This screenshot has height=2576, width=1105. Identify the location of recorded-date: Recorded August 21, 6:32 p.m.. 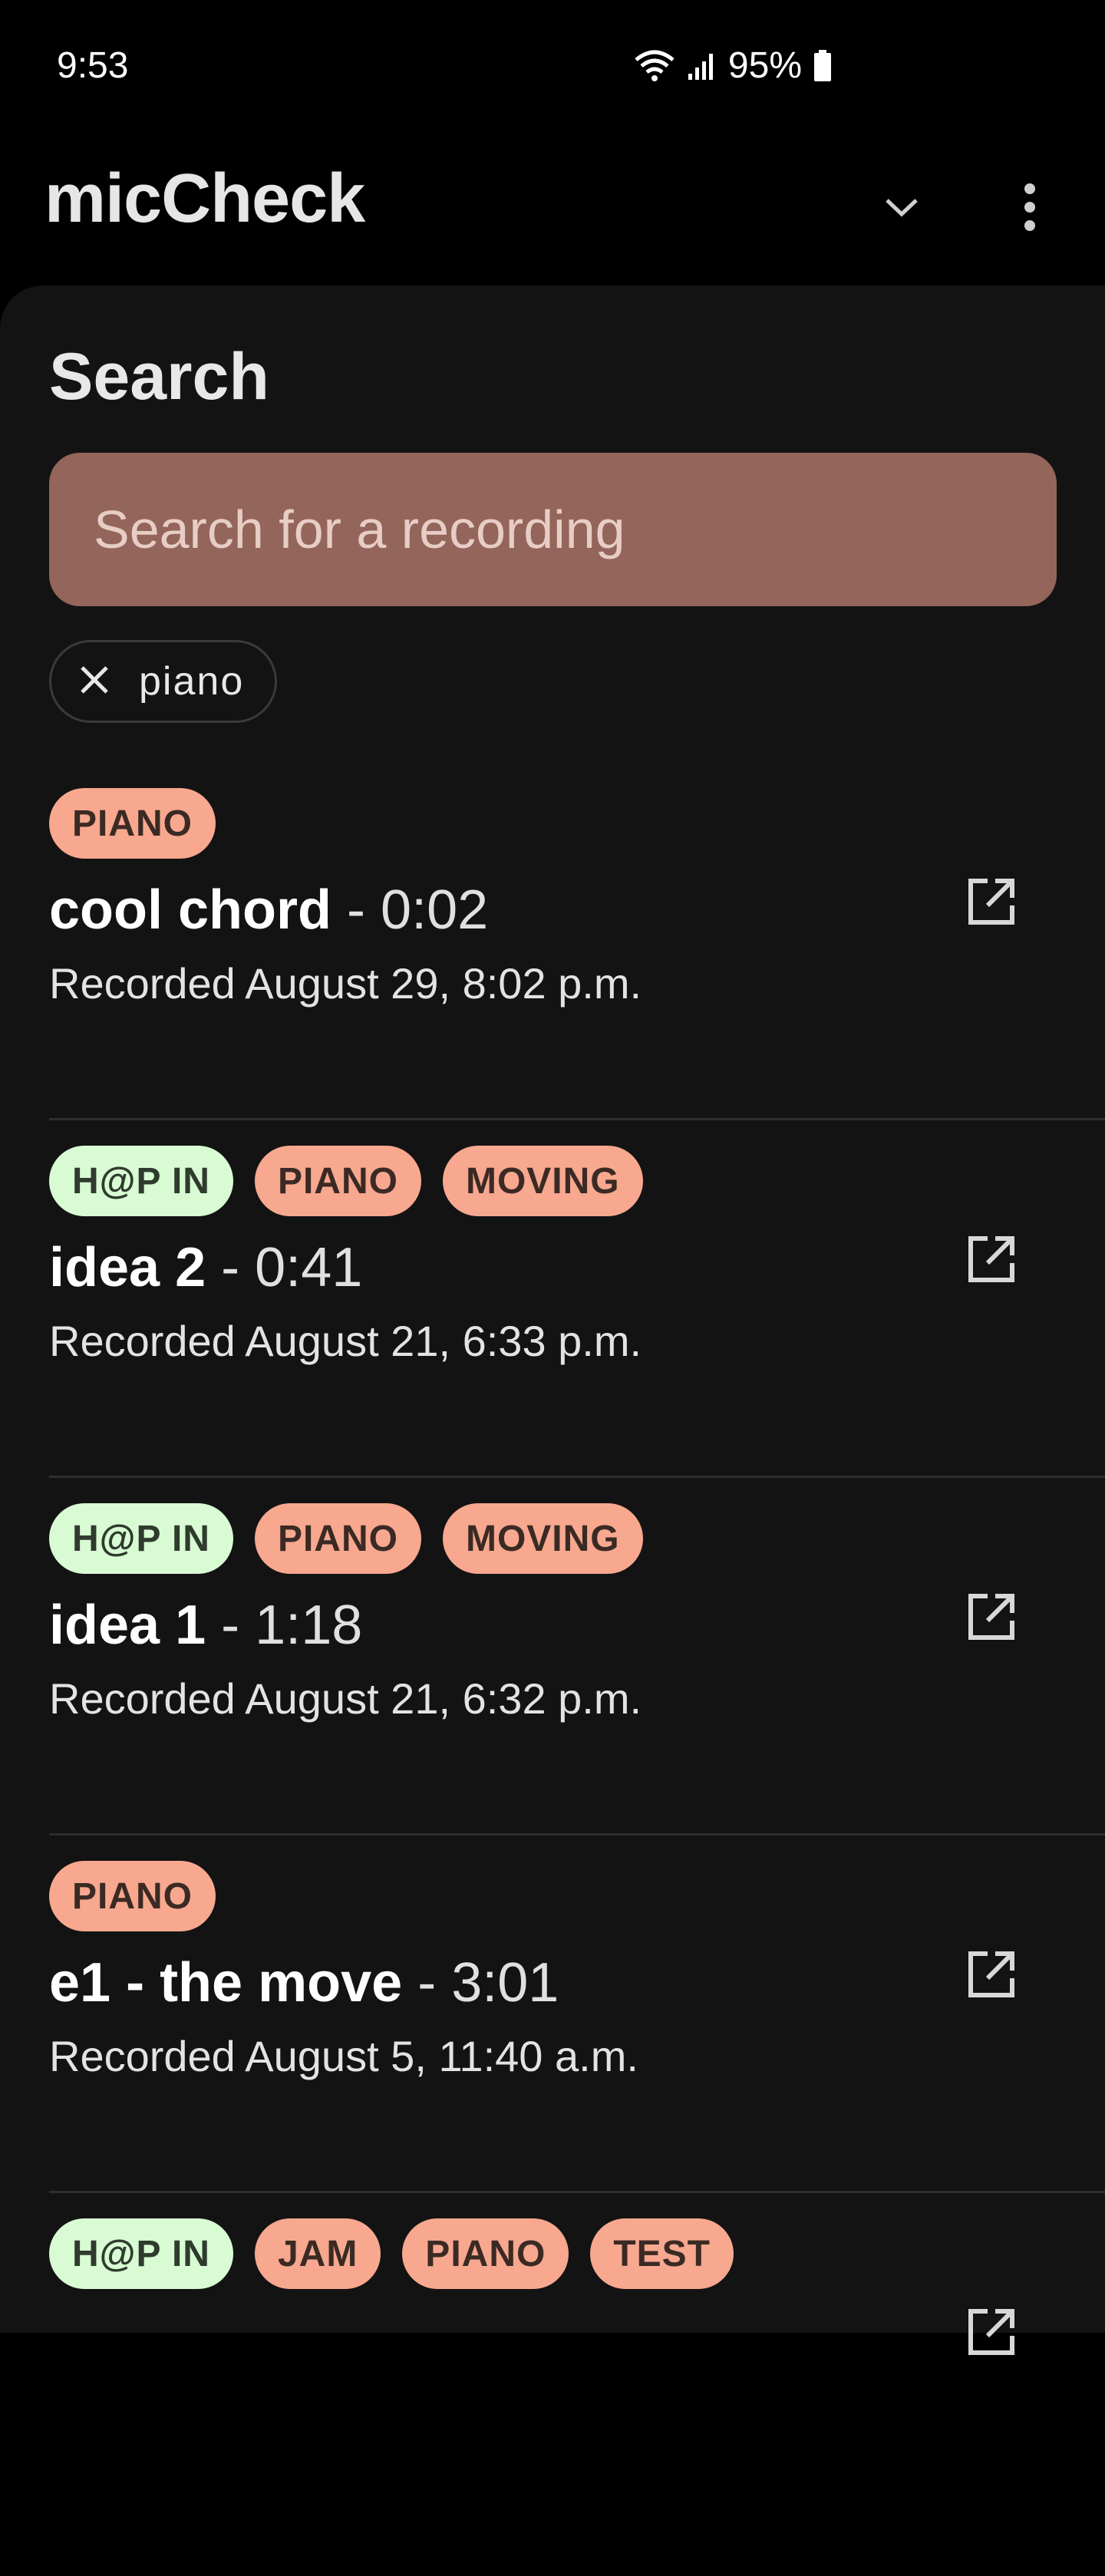
(345, 1699).